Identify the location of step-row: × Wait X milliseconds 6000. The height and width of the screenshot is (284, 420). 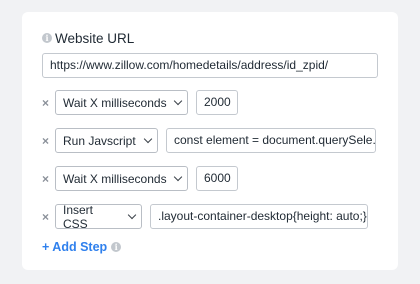
(140, 178).